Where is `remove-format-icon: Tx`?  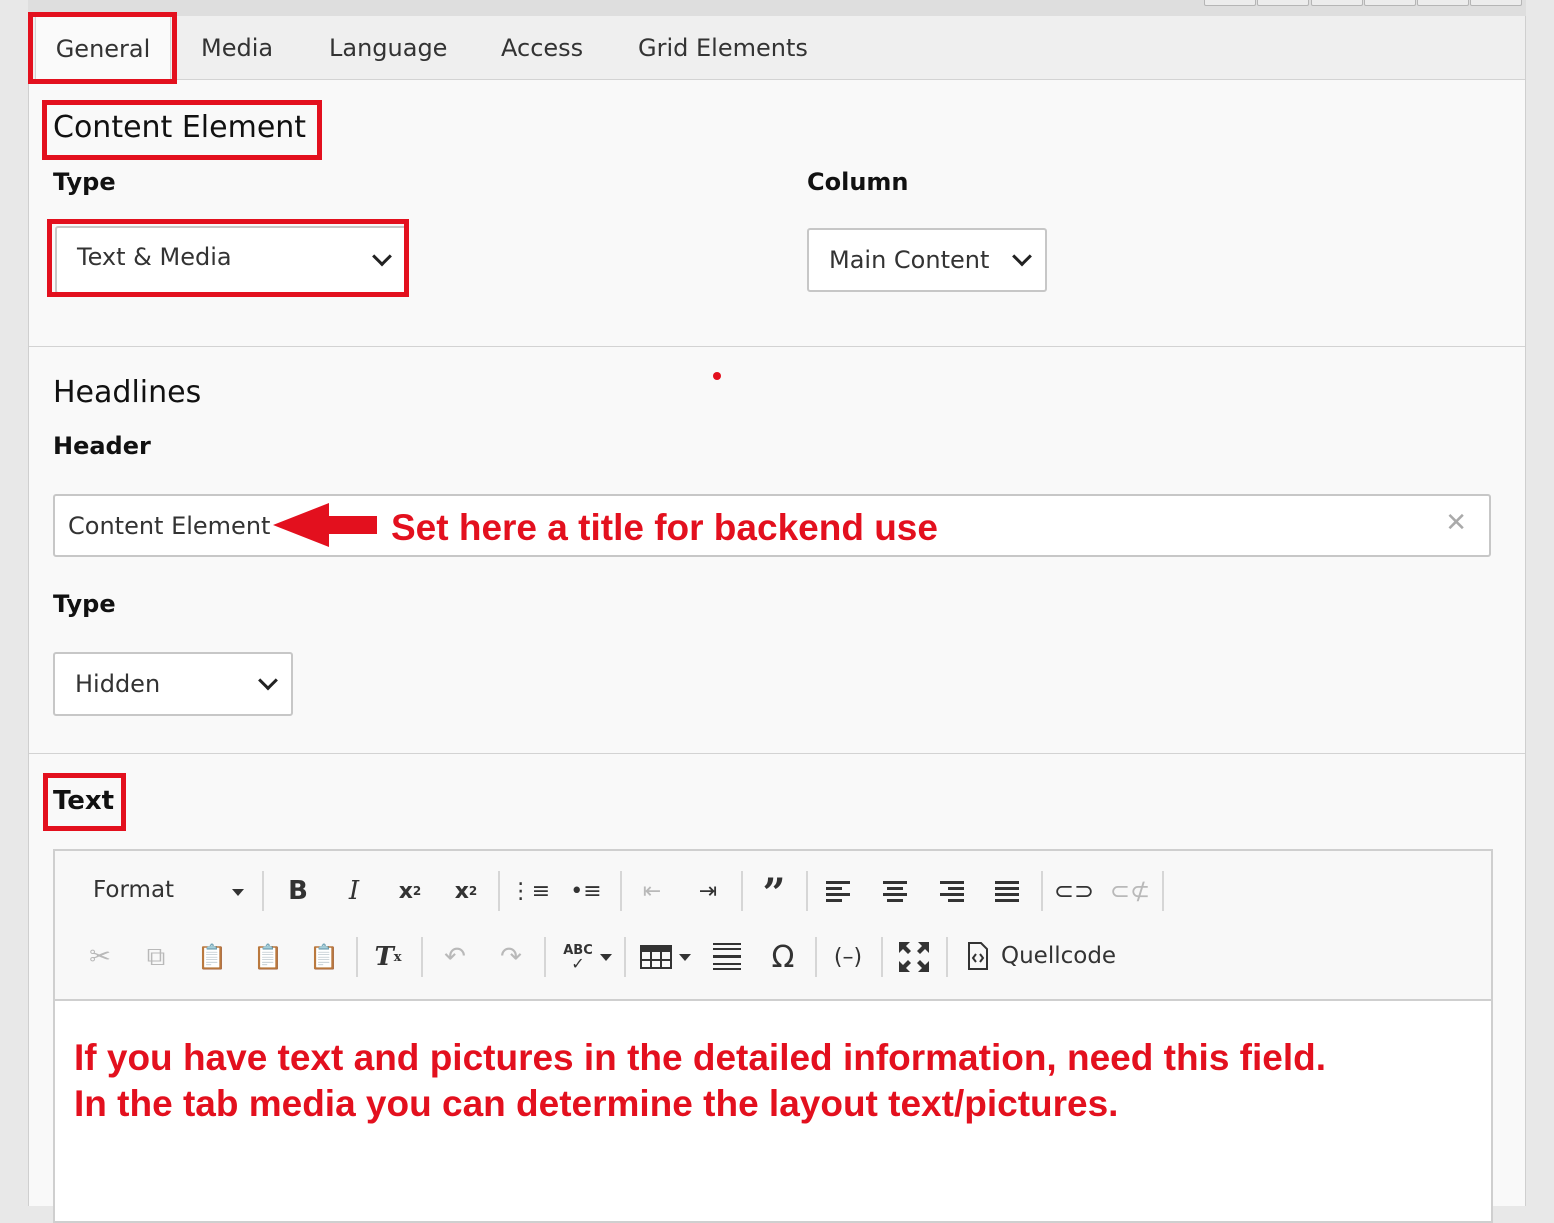 remove-format-icon: Tx is located at coordinates (388, 957).